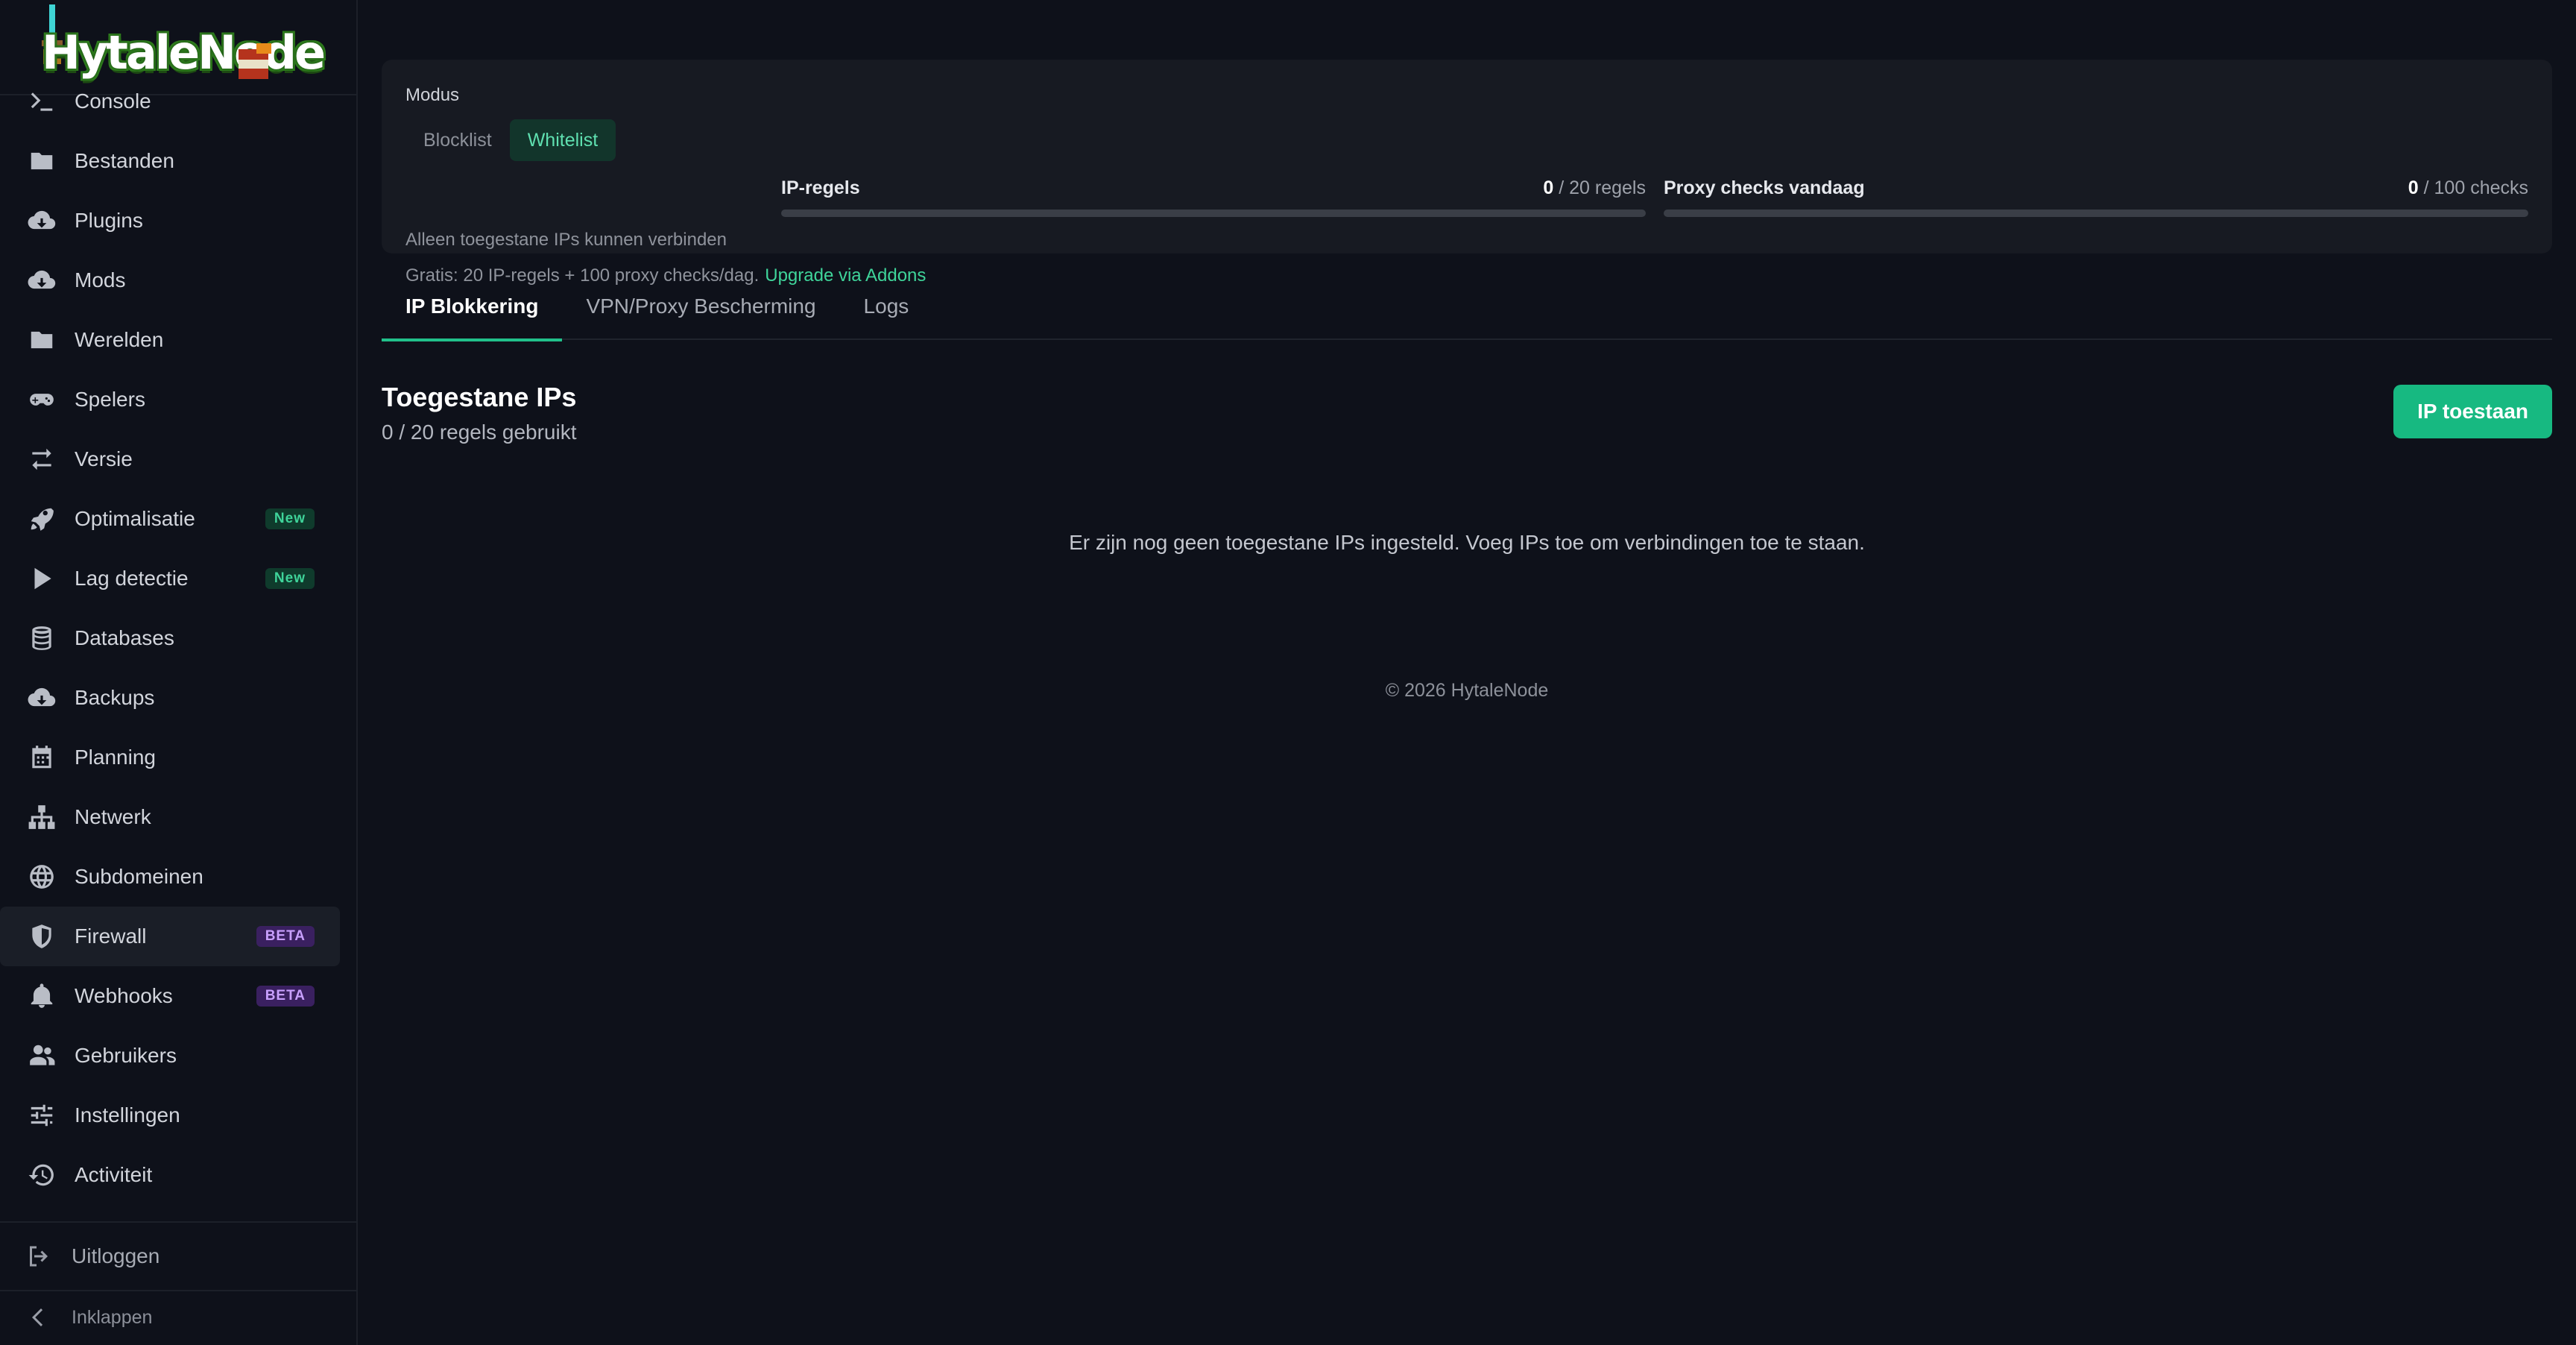 The height and width of the screenshot is (1345, 2576). I want to click on proxy-checks-value: 0 / 100 checks, so click(2468, 187).